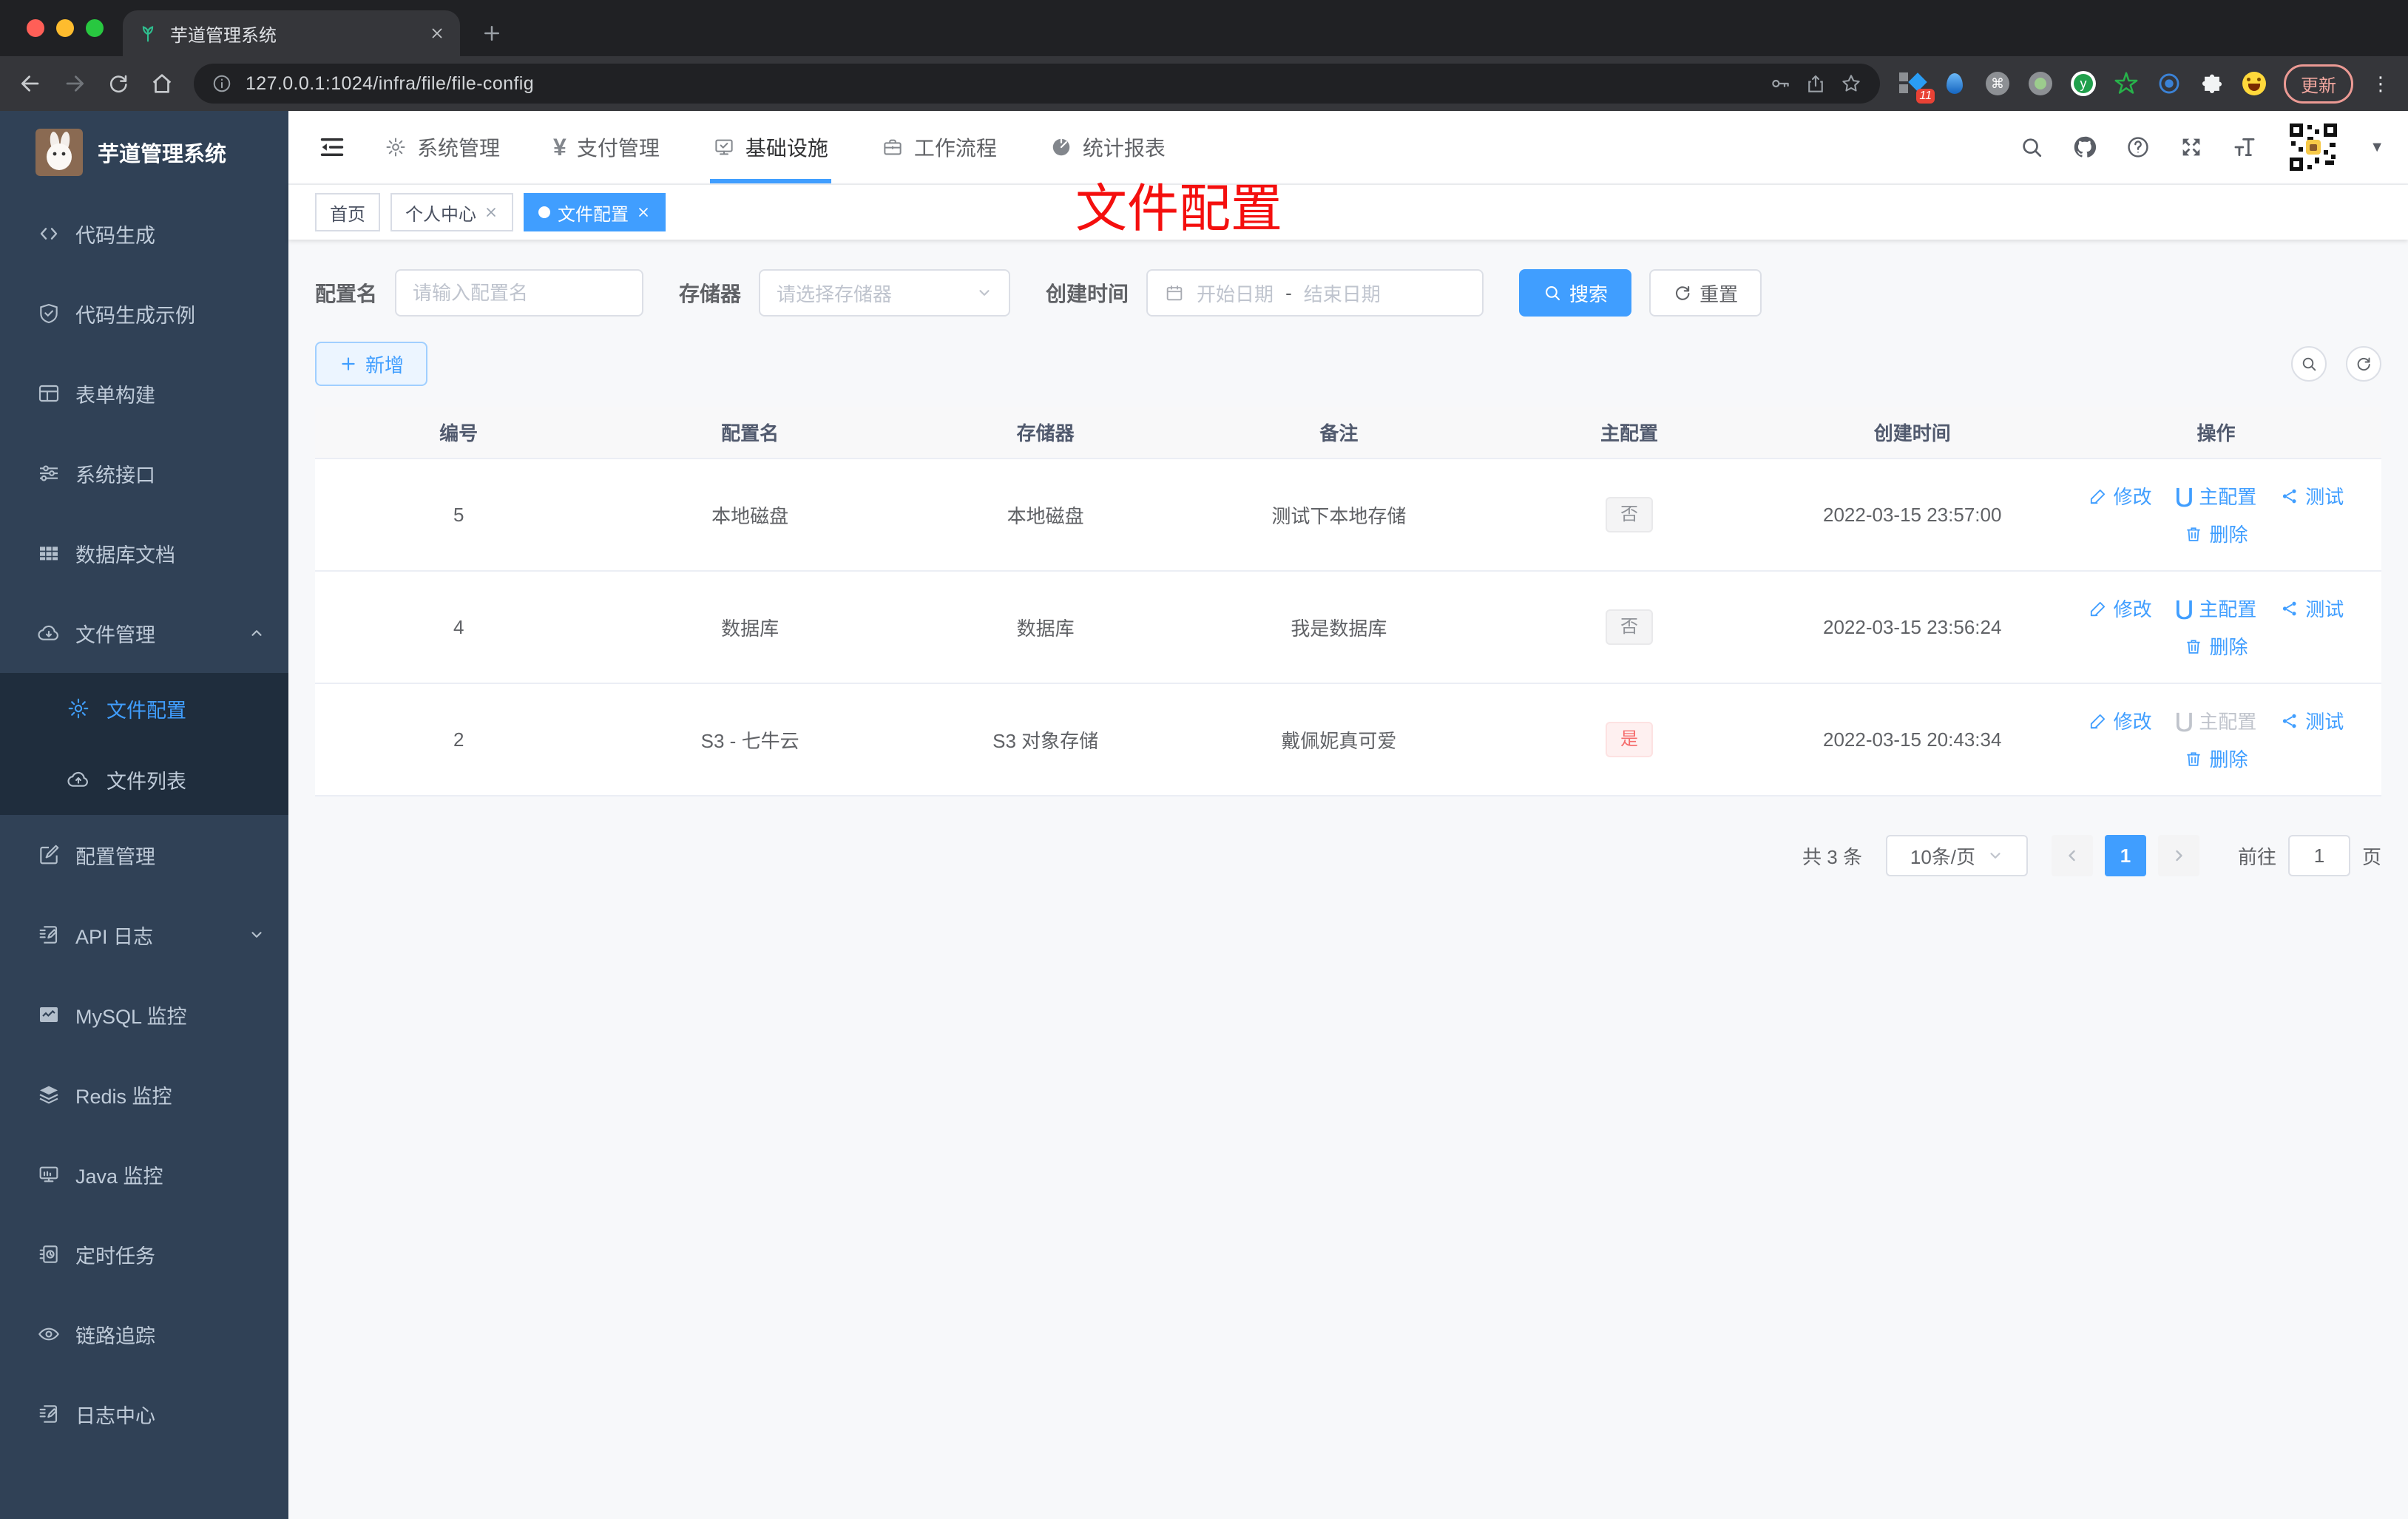 The image size is (2408, 1519). Describe the element at coordinates (2083, 83) in the screenshot. I see `y-extension-icon: y` at that location.